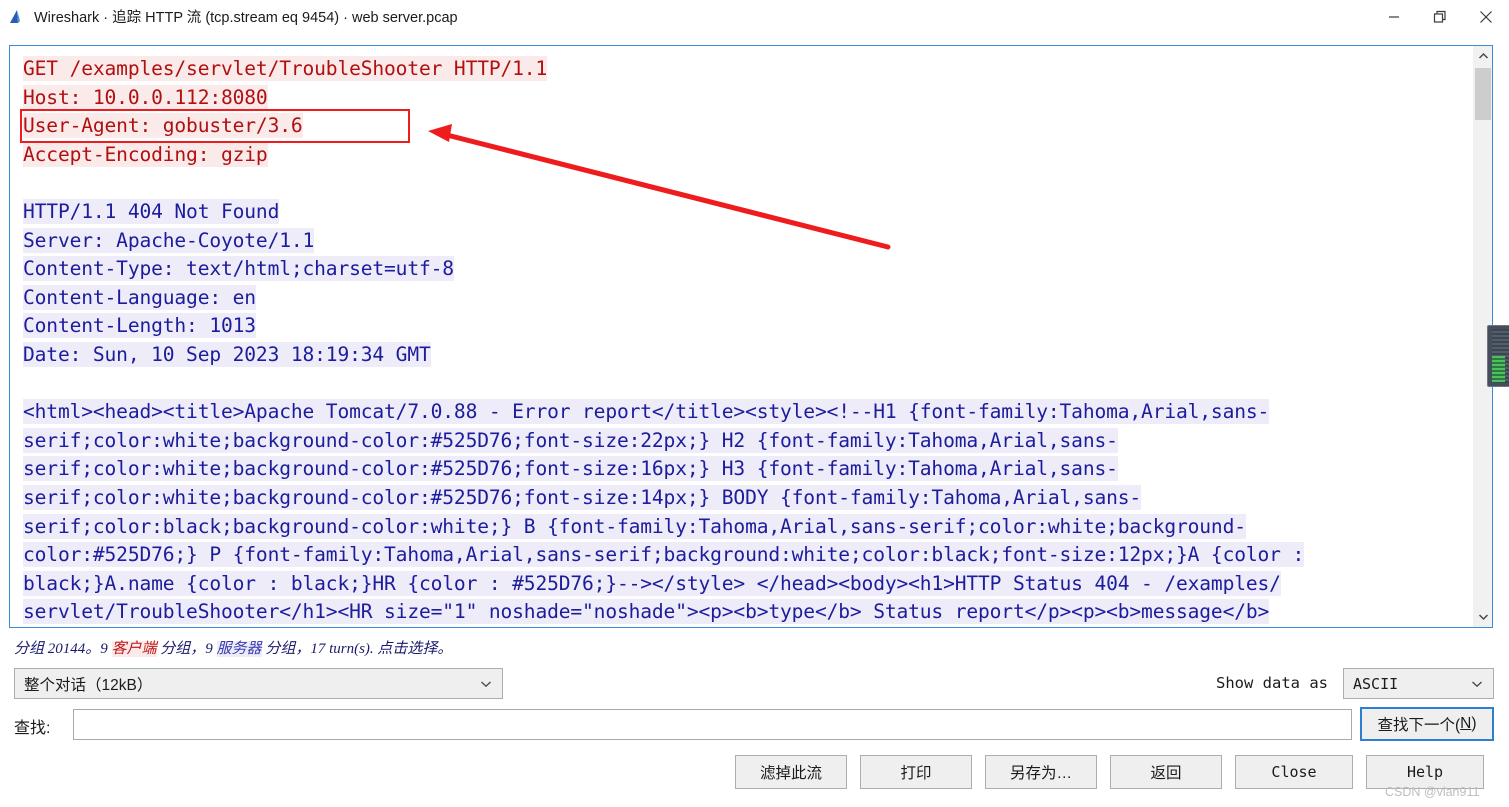 Image resolution: width=1509 pixels, height=807 pixels. What do you see at coordinates (748, 98) in the screenshot?
I see `stream-line: Host: 10.0.0.112:8080` at bounding box center [748, 98].